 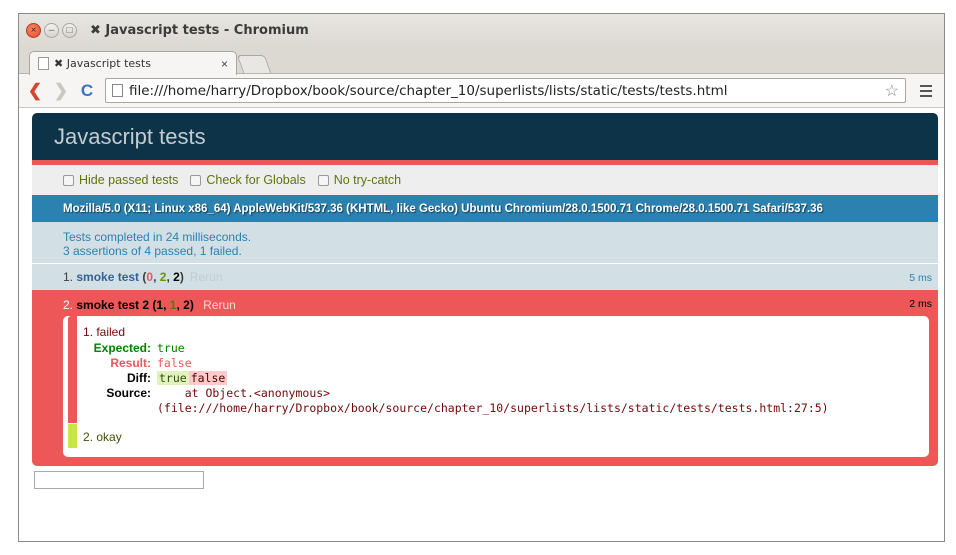 I want to click on failed-count: 1, so click(x=160, y=305).